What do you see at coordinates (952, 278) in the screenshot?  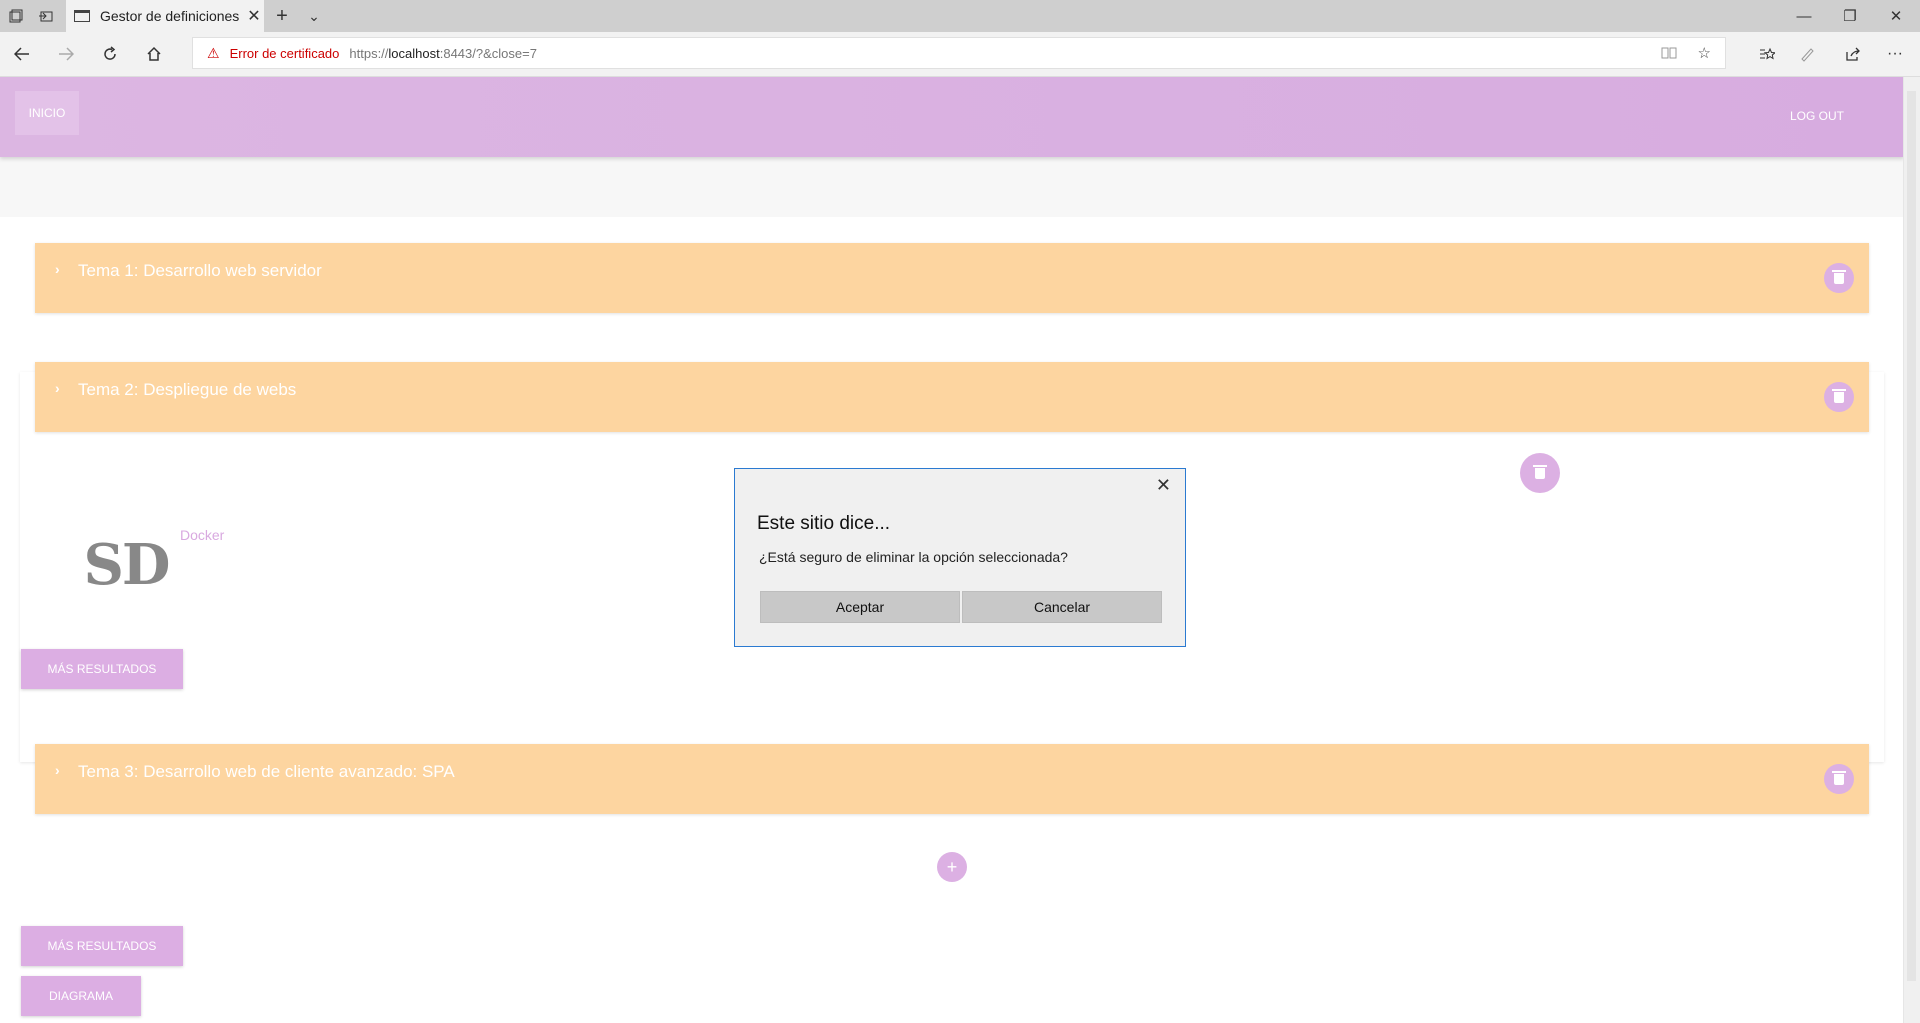 I see `topic-panel-1: › Tema 1: Desarrollo web servidor` at bounding box center [952, 278].